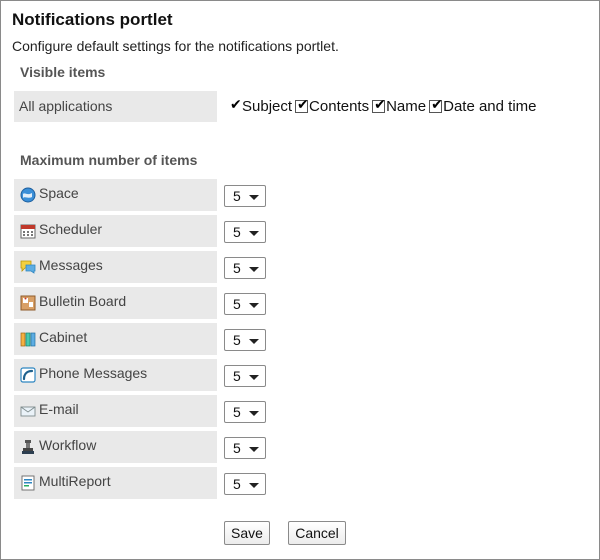 This screenshot has height=560, width=600. What do you see at coordinates (245, 304) in the screenshot?
I see `bulletin-board-count-select: 5` at bounding box center [245, 304].